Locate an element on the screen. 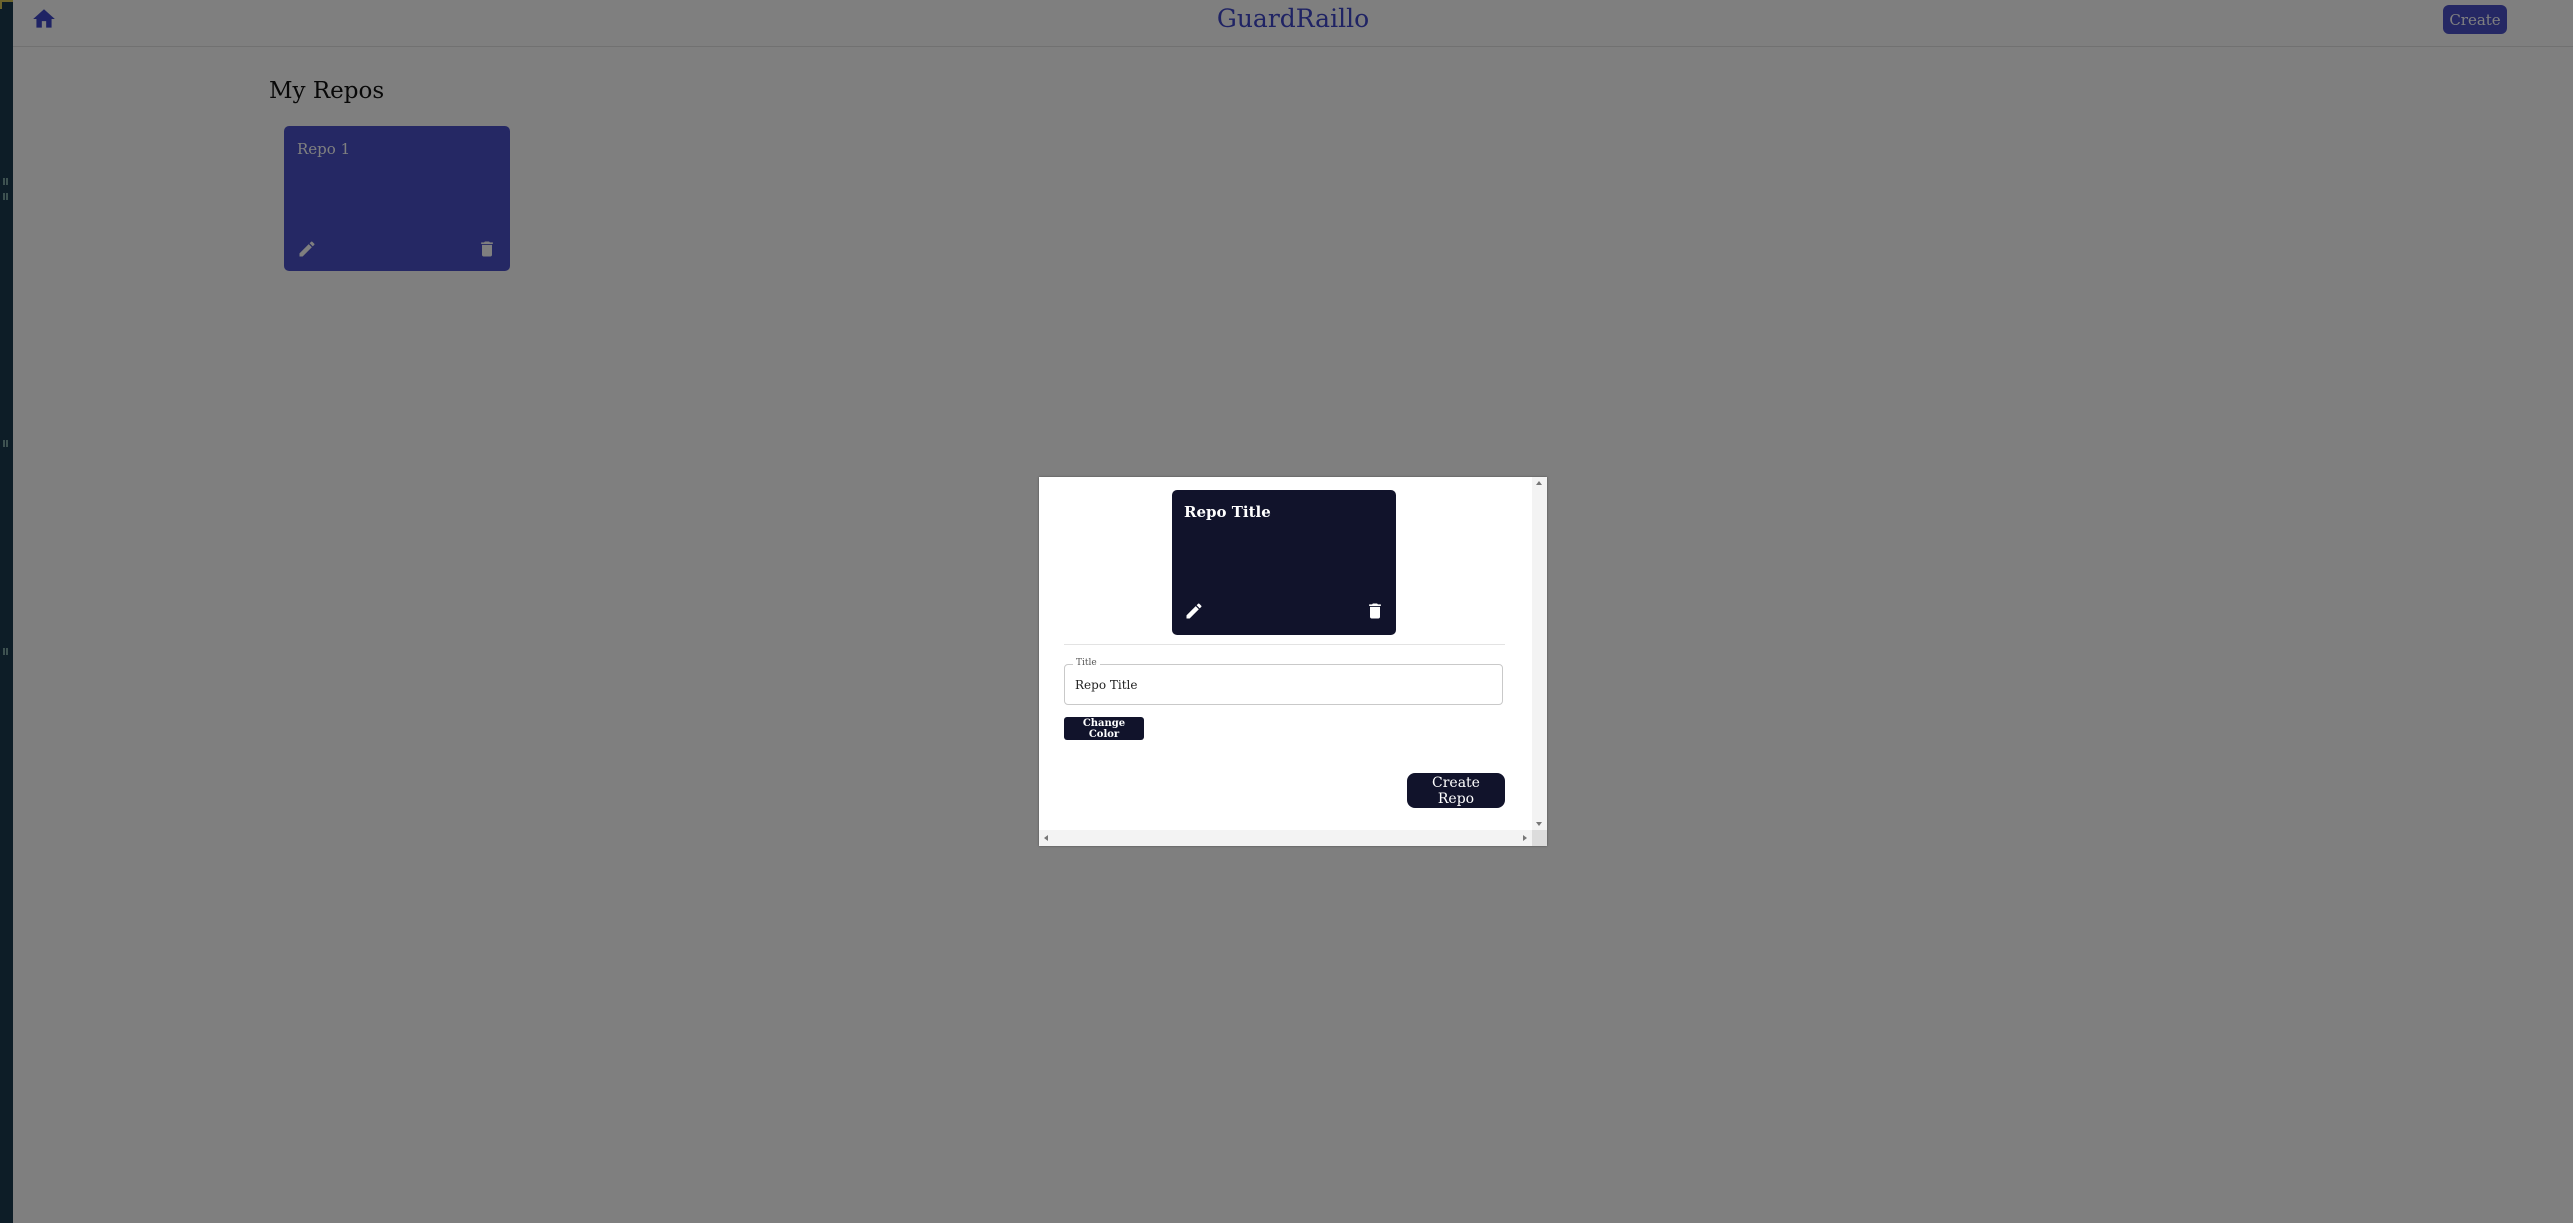 This screenshot has width=2573, height=1223. title-input is located at coordinates (1280, 685).